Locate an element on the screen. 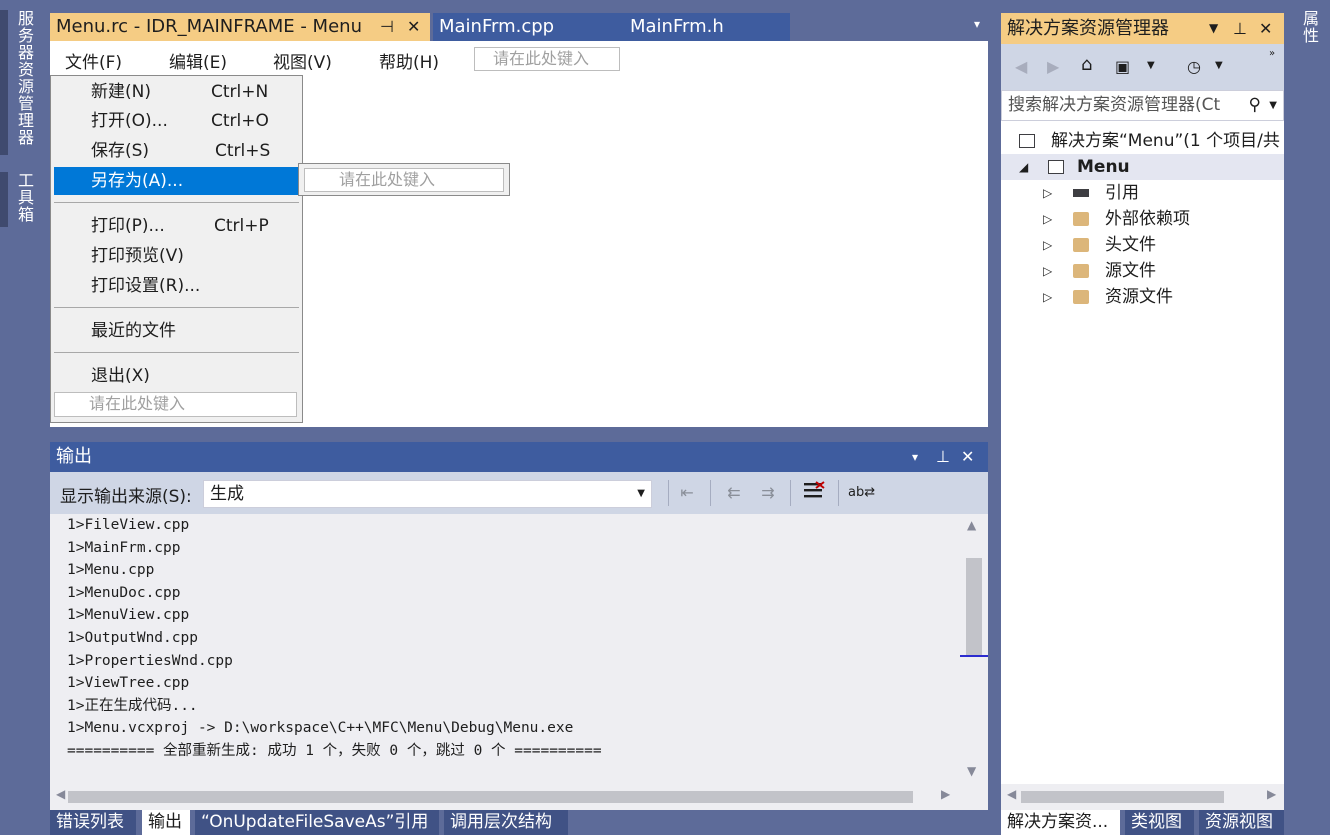 The height and width of the screenshot is (835, 1330). panel-dropdown-icon: ▼ is located at coordinates (1213, 28).